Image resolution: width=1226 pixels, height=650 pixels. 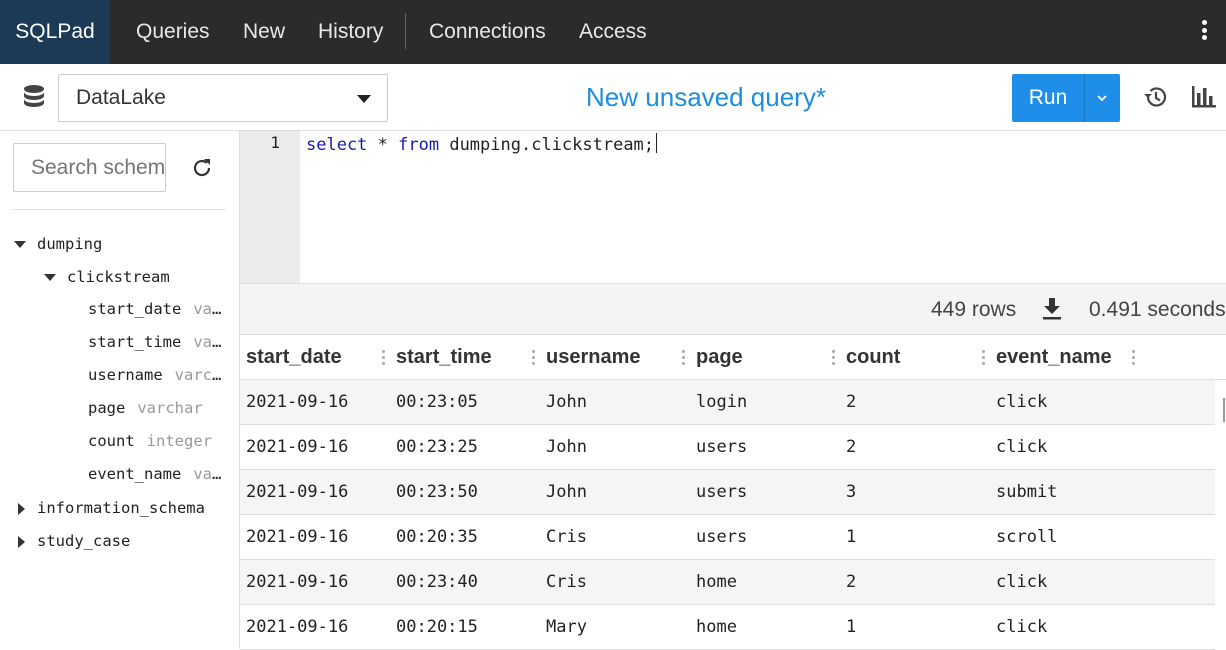 What do you see at coordinates (270, 207) in the screenshot?
I see `editor-gutter` at bounding box center [270, 207].